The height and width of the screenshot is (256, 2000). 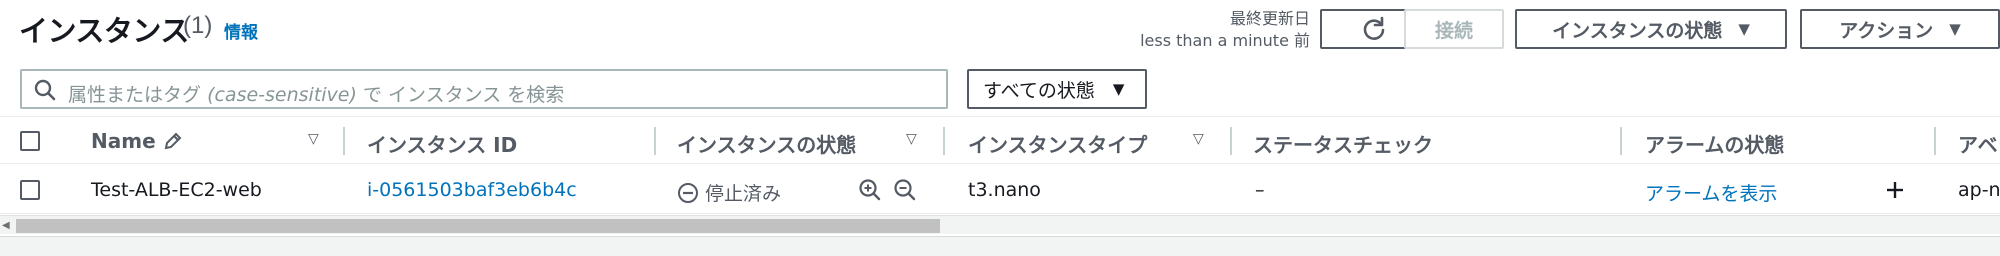 I want to click on zoom-out-icon, so click(x=905, y=190).